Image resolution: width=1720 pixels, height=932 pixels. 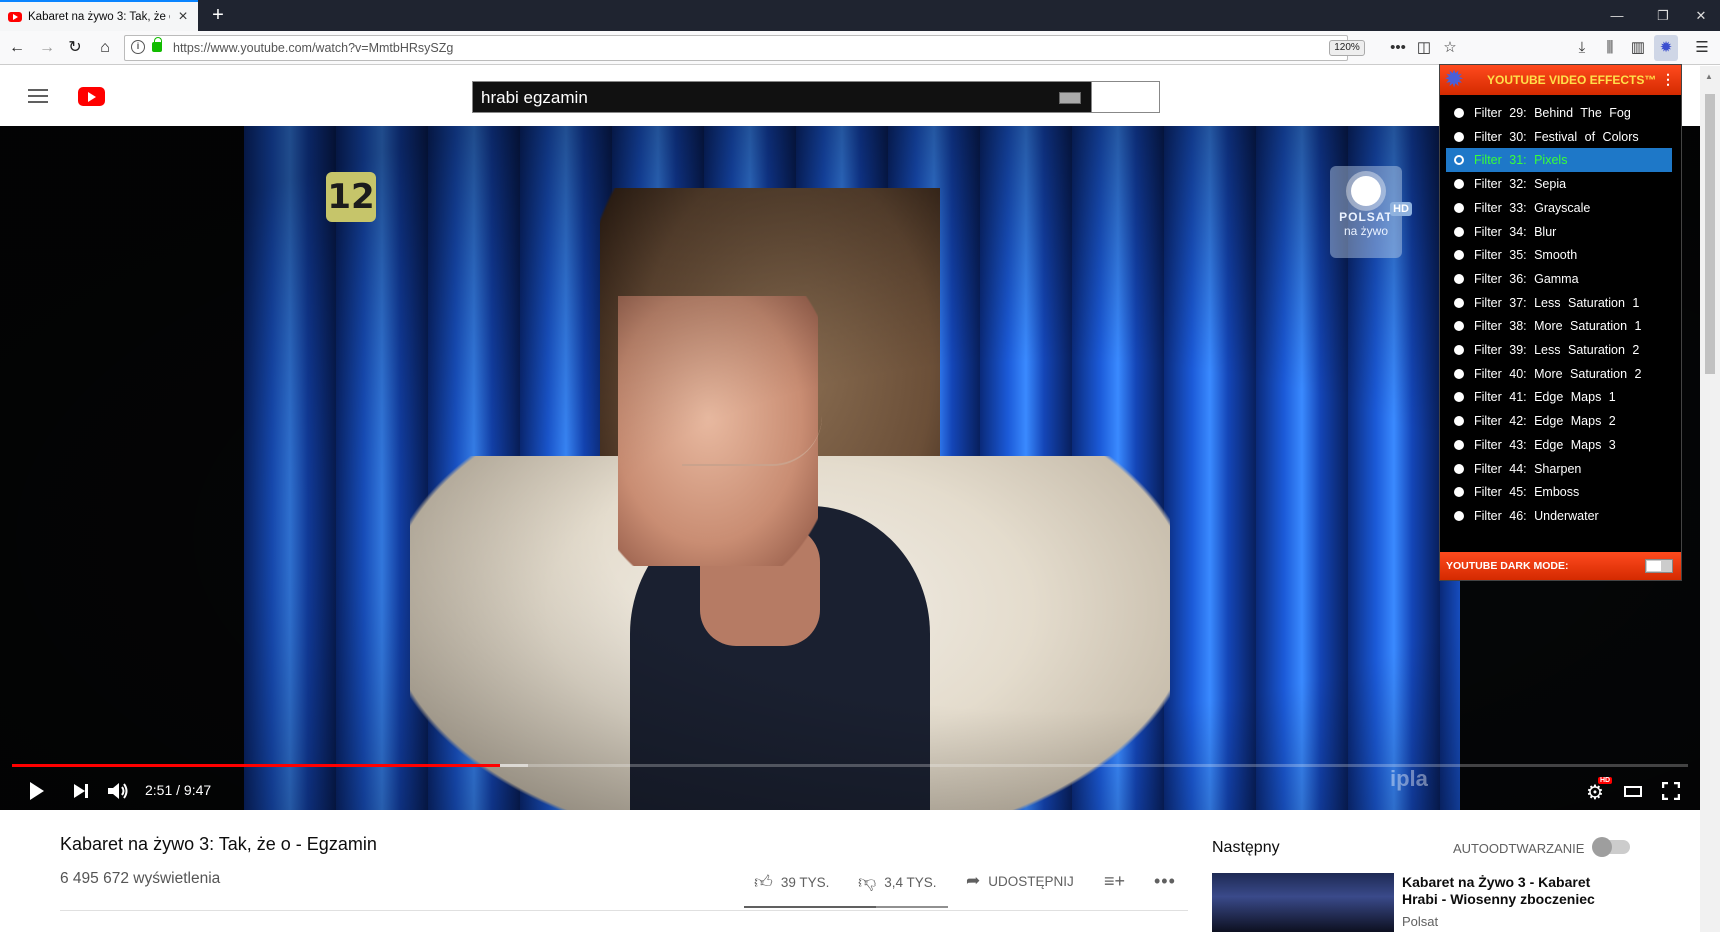 What do you see at coordinates (1559, 160) in the screenshot?
I see `filter-option: Filter 31: Pixels` at bounding box center [1559, 160].